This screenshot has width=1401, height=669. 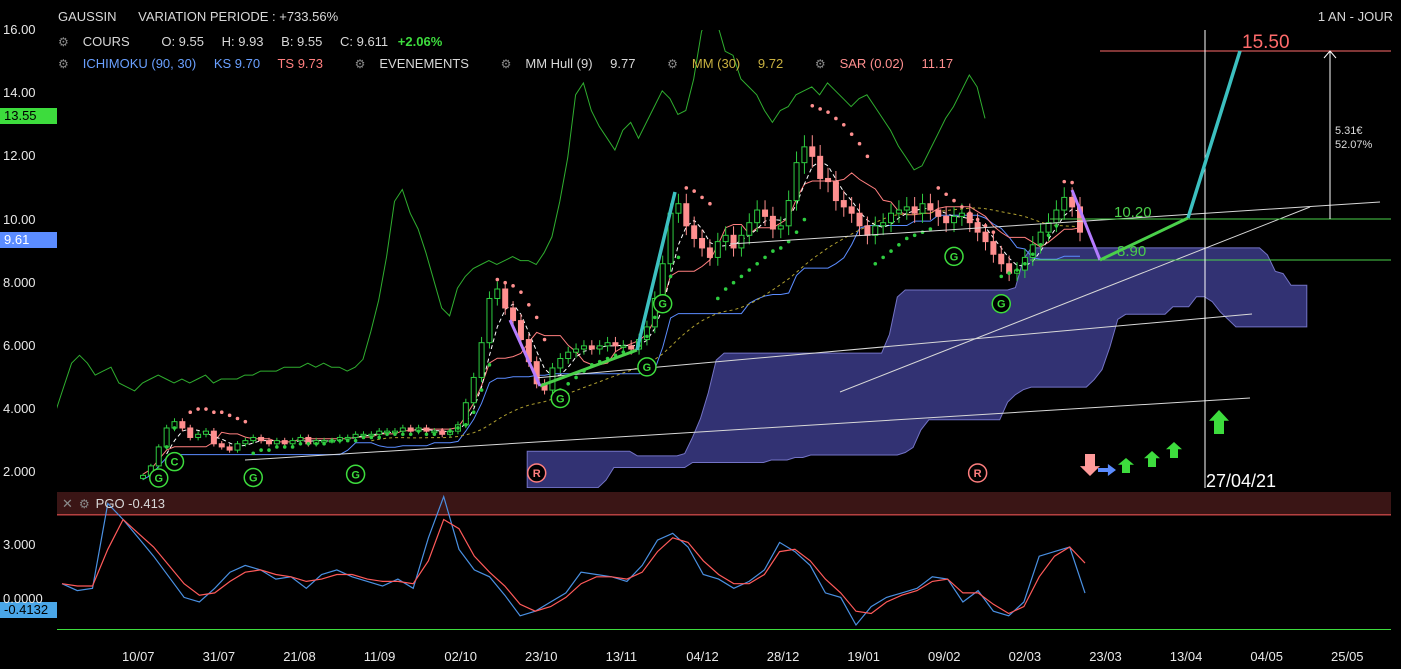 What do you see at coordinates (23, 598) in the screenshot?
I see `pgo-tick-0: 0.0000` at bounding box center [23, 598].